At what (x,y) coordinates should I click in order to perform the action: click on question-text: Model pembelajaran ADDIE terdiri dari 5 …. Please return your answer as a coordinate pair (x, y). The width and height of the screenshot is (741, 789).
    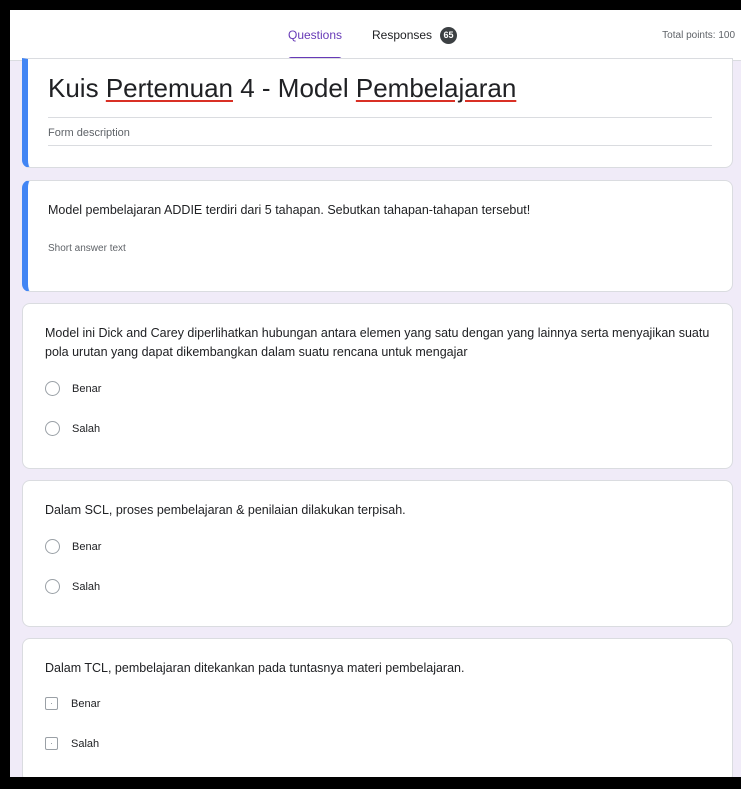
    Looking at the image, I should click on (289, 210).